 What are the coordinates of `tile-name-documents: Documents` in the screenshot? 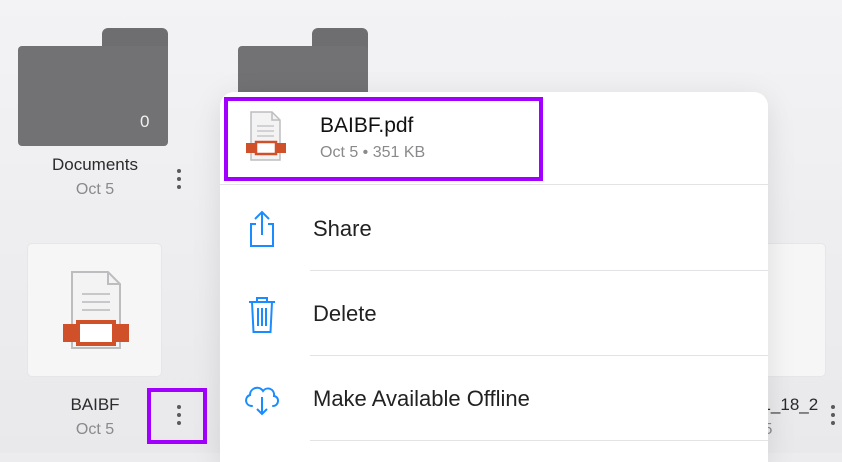 It's located at (95, 165).